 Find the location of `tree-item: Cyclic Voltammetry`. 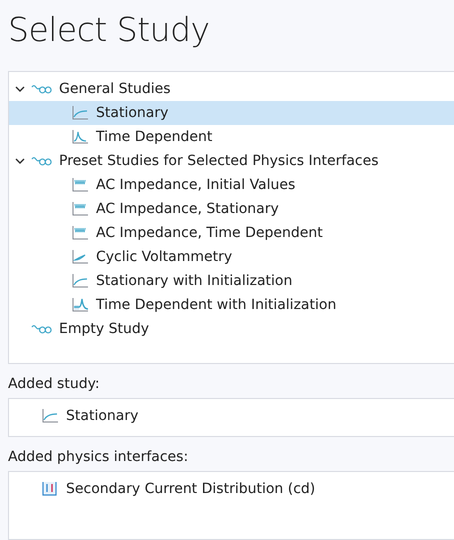

tree-item: Cyclic Voltammetry is located at coordinates (231, 257).